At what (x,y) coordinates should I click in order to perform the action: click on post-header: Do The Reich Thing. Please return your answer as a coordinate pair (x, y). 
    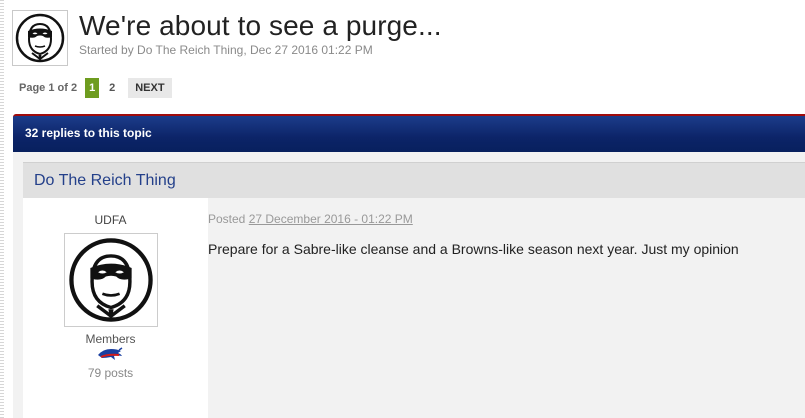
    Looking at the image, I should click on (414, 180).